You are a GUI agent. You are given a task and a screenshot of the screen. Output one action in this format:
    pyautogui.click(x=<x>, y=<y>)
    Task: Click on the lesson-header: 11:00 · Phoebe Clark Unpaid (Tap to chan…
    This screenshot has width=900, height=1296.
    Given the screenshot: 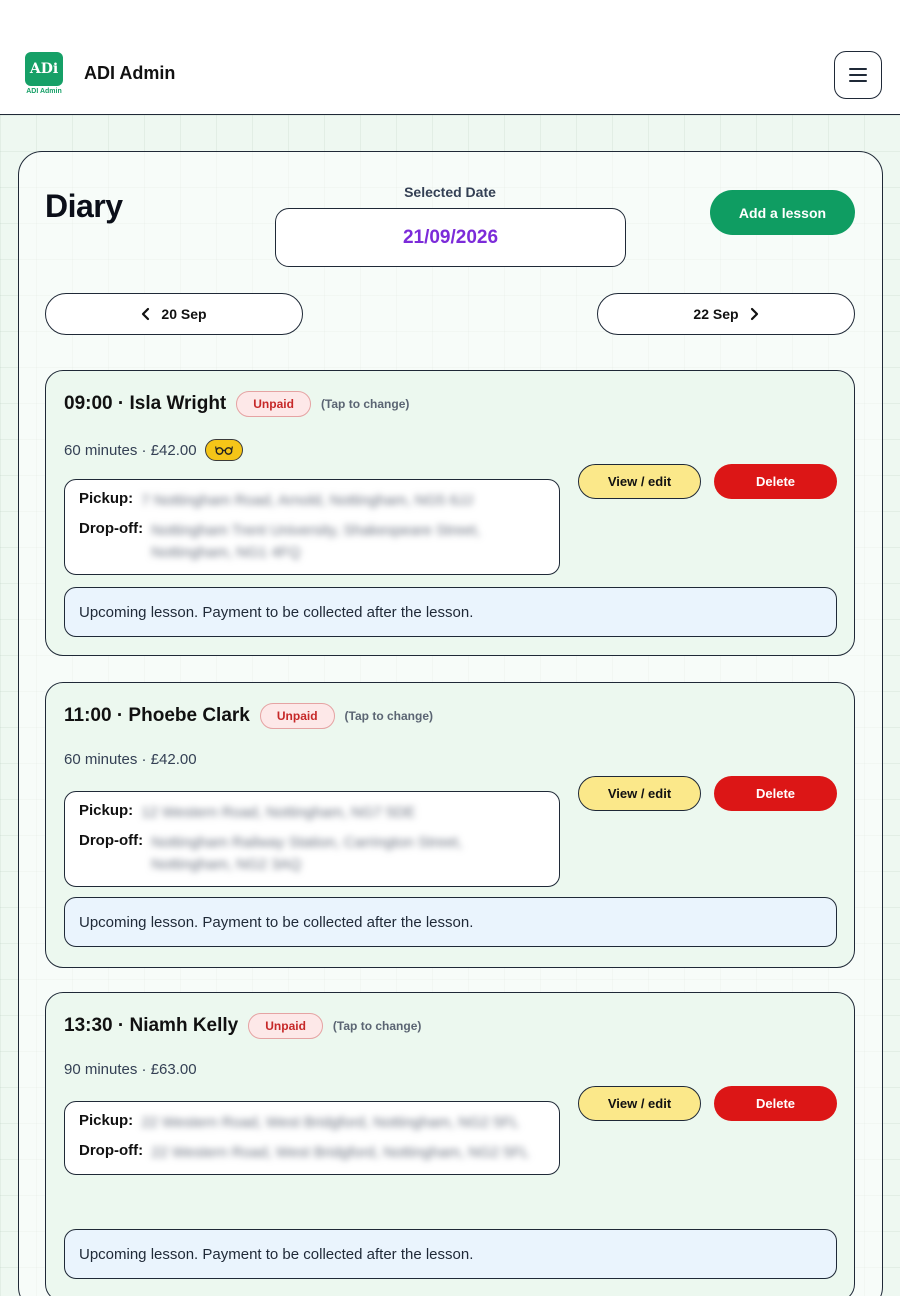 What is the action you would take?
    pyautogui.click(x=248, y=716)
    